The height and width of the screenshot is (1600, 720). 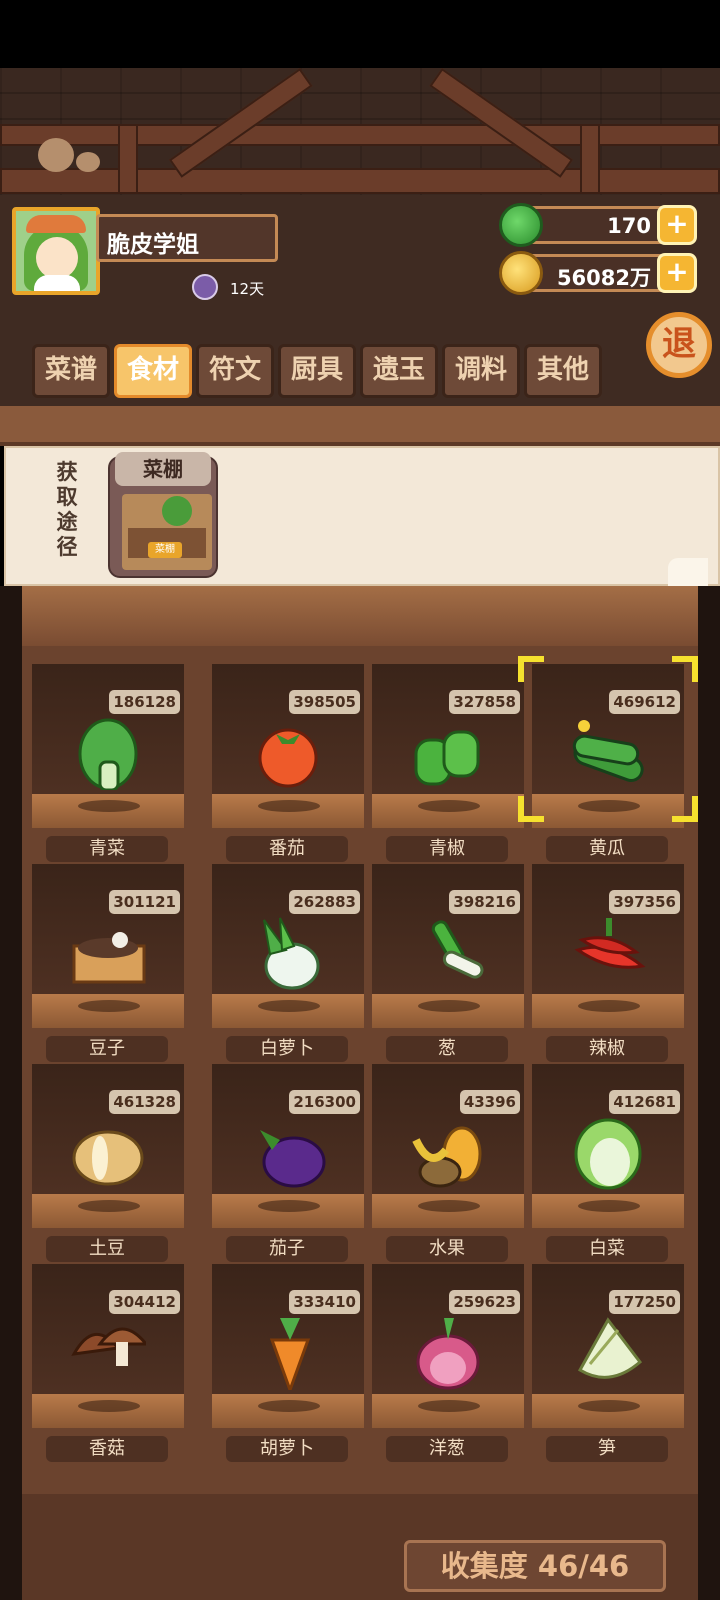 I want to click on ingredient-count: 259623, so click(x=484, y=1302).